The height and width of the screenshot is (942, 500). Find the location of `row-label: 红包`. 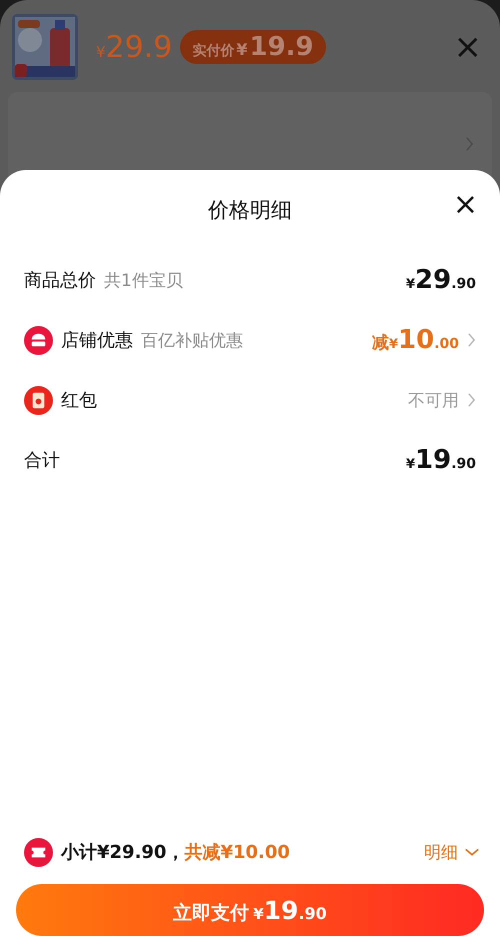

row-label: 红包 is located at coordinates (79, 400).